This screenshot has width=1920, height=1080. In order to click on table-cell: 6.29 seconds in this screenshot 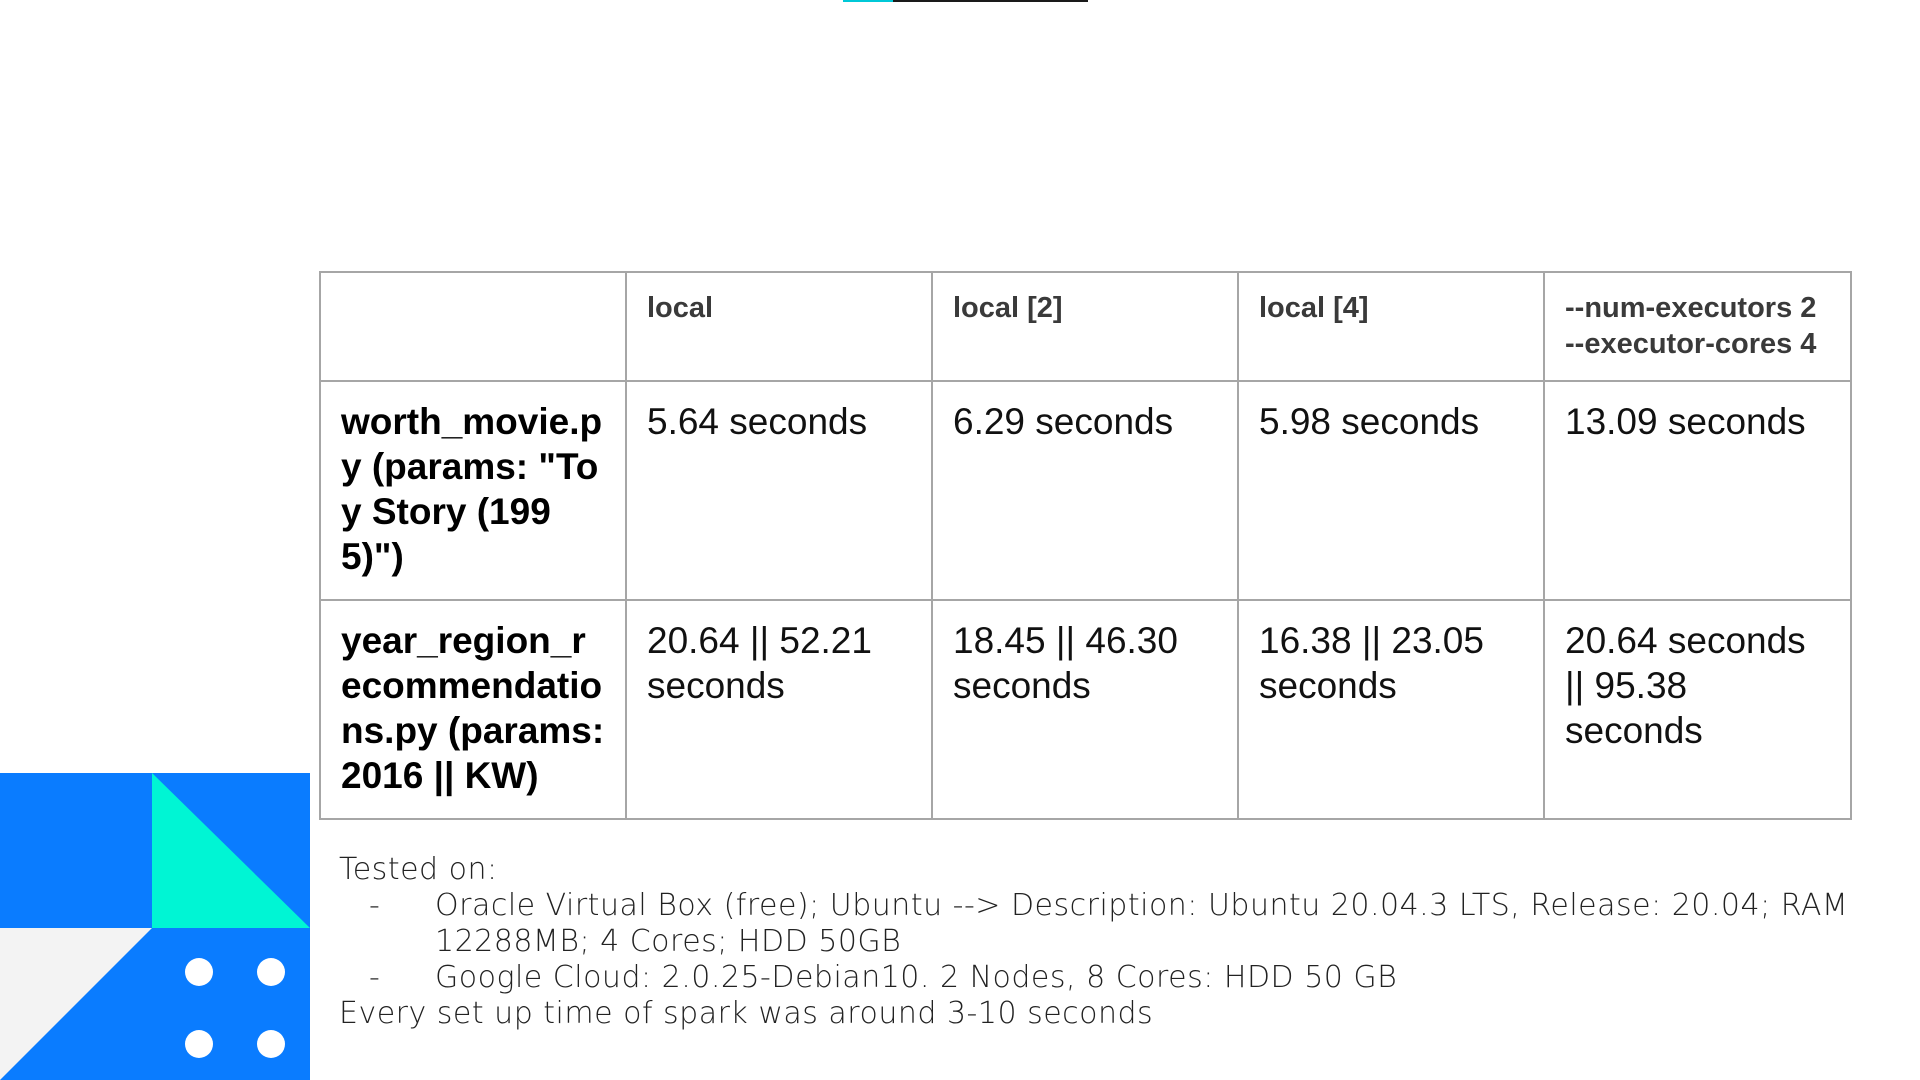, I will do `click(1085, 490)`.